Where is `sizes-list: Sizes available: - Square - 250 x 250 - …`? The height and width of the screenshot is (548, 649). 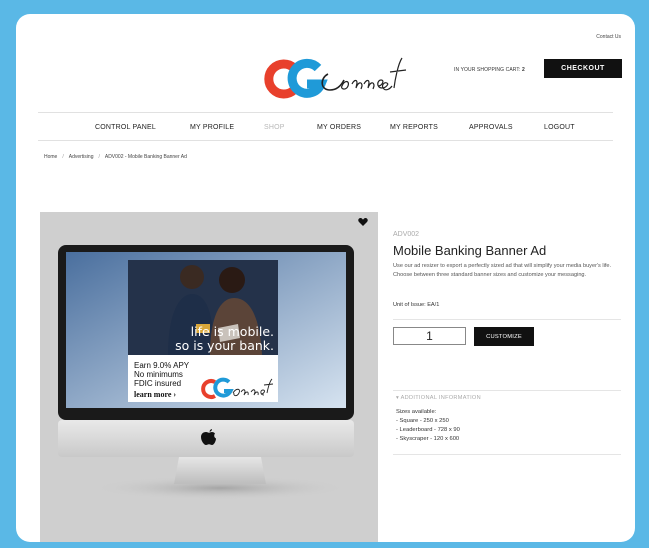
sizes-list: Sizes available: - Square - 250 x 250 - … is located at coordinates (428, 426).